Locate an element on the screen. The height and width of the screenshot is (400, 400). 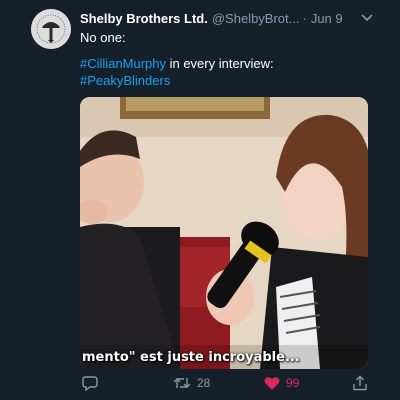
tweet-line-2: #CillianMurphy in every interview: is located at coordinates (228, 63).